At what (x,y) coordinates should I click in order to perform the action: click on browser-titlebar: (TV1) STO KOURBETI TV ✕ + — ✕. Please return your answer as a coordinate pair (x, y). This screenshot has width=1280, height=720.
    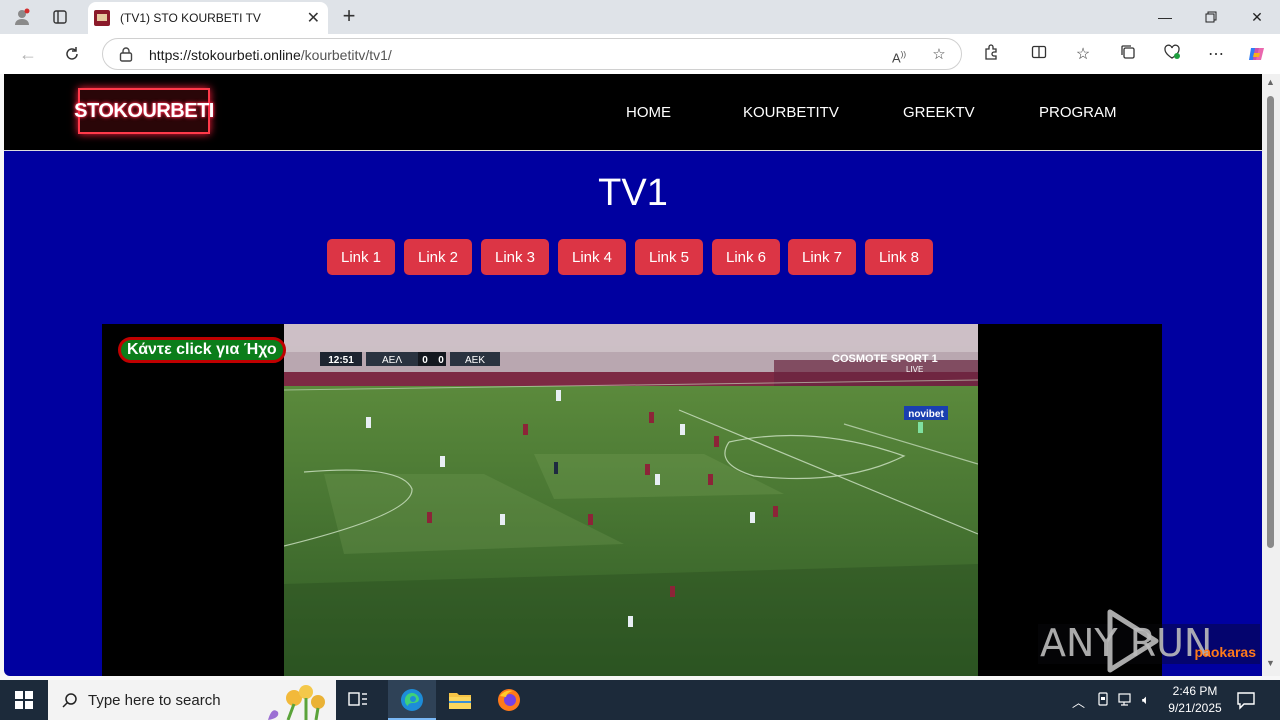
    Looking at the image, I should click on (640, 17).